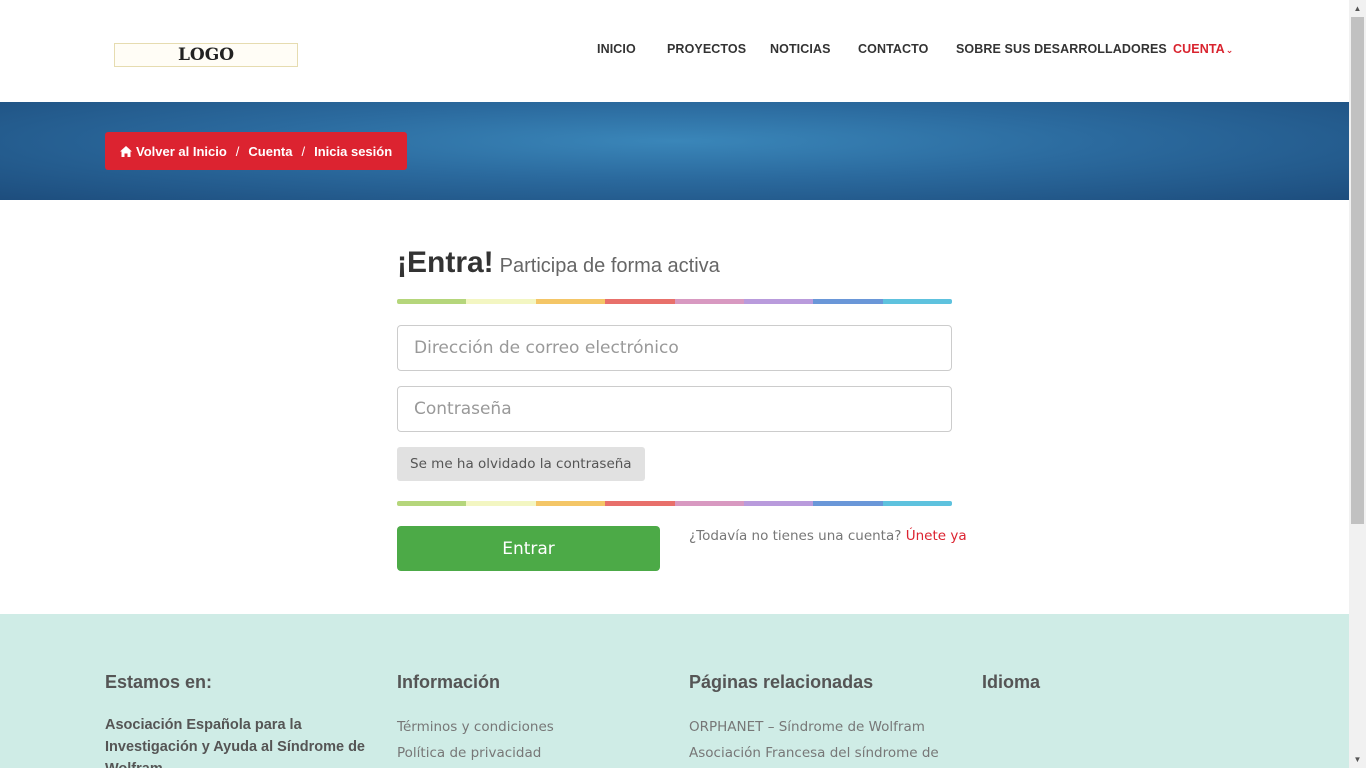 The image size is (1366, 768). I want to click on password-field, so click(674, 409).